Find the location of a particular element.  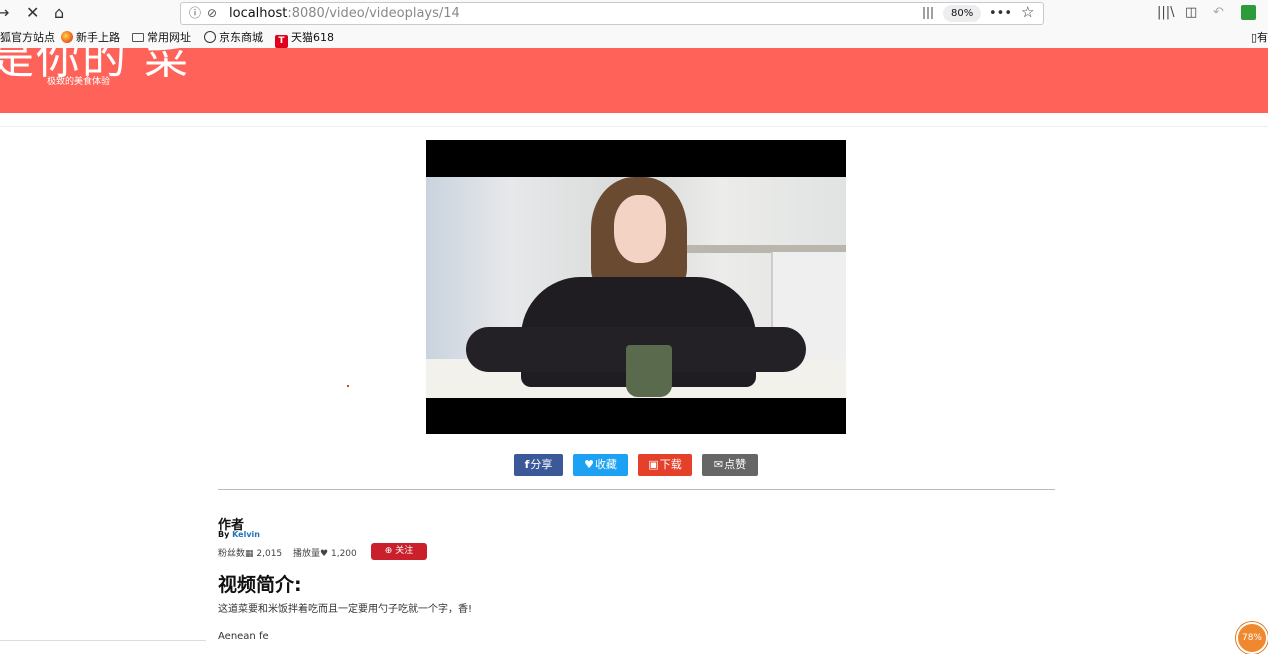

like-label: 点赞 is located at coordinates (735, 464).